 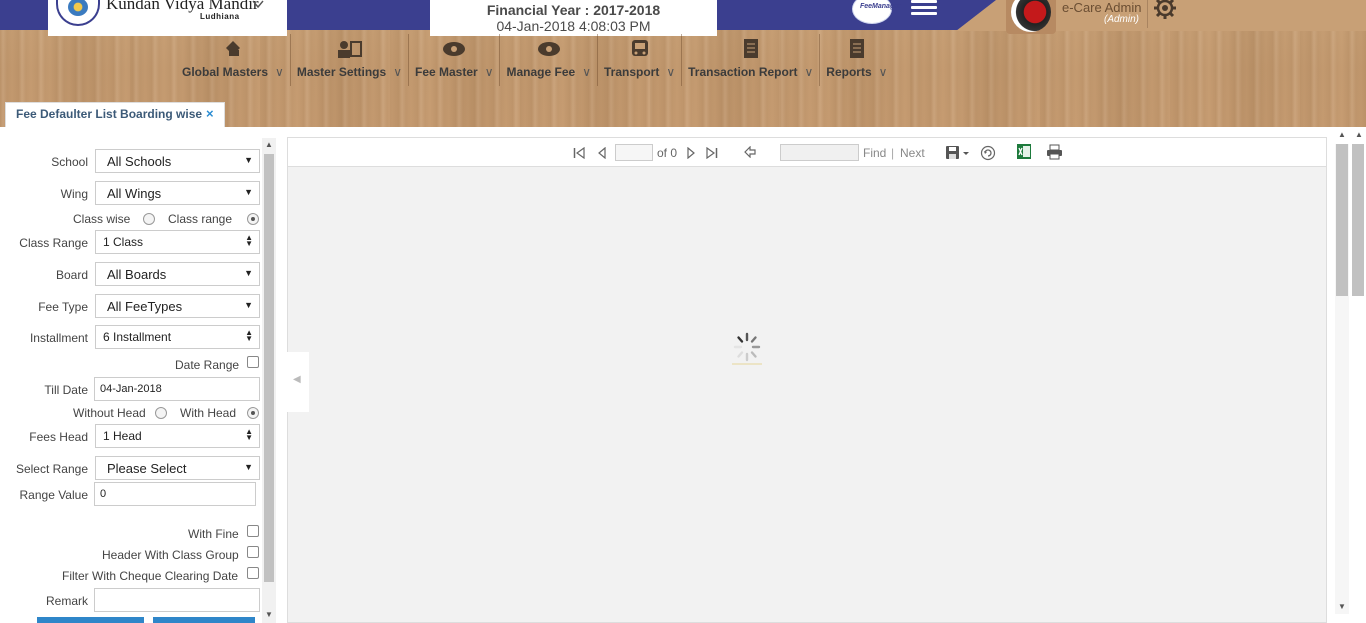 I want to click on school-logo-box: Kundan Vidya Mandir Ludhiana, so click(x=167, y=18).